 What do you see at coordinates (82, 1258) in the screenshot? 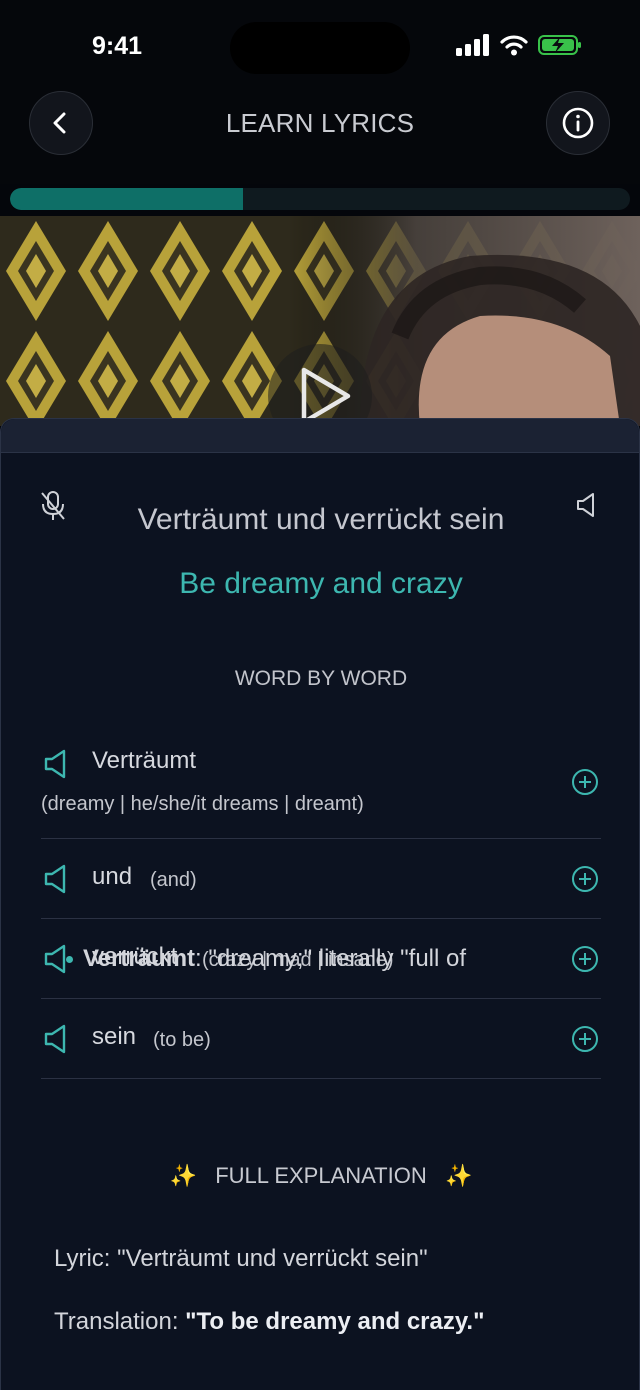
I see `explanation-lyric-label: Lyric:` at bounding box center [82, 1258].